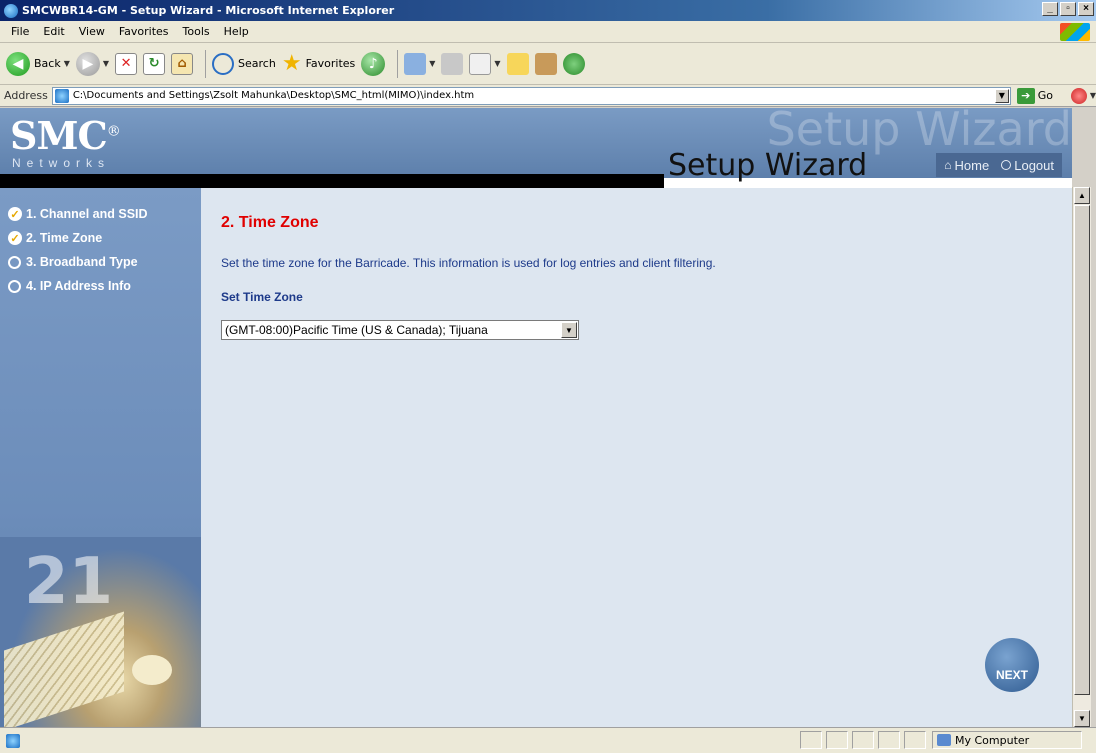  Describe the element at coordinates (1027, 165) in the screenshot. I see `logout-link: Logout` at that location.